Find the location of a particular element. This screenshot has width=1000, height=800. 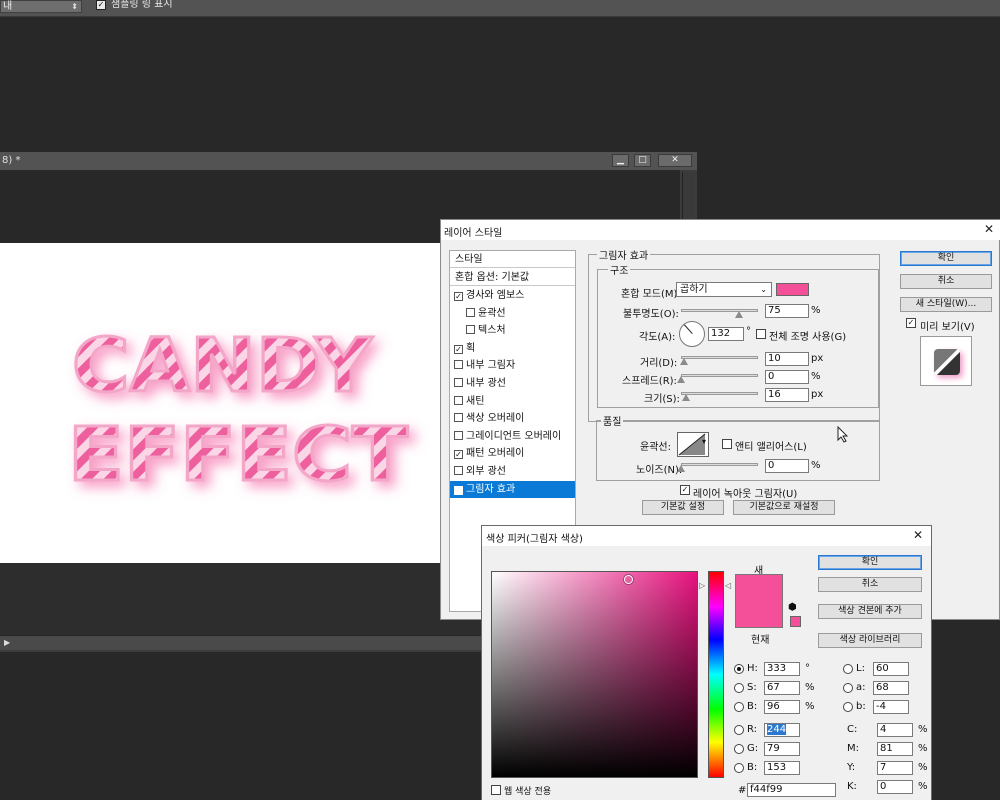

distance-input: 10 is located at coordinates (787, 359).